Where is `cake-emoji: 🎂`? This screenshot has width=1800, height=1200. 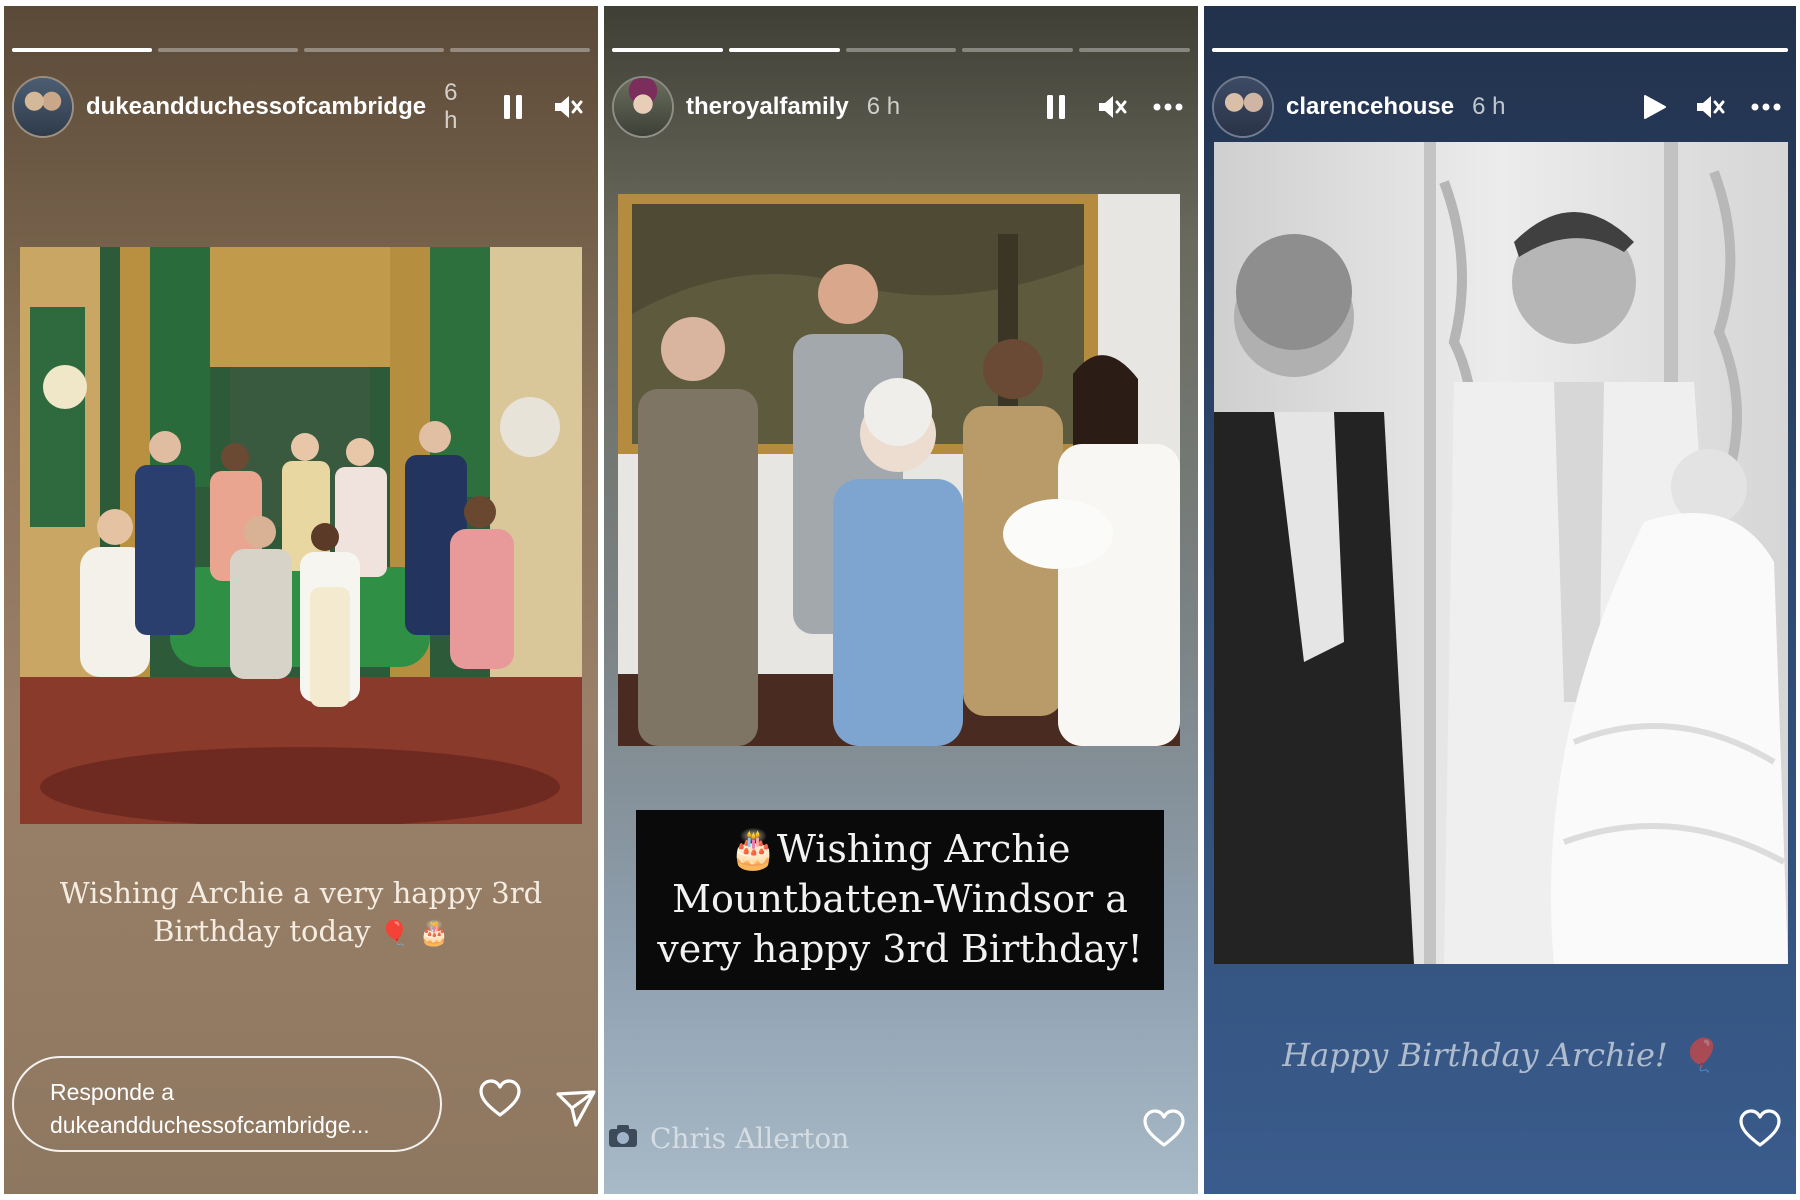 cake-emoji: 🎂 is located at coordinates (434, 933).